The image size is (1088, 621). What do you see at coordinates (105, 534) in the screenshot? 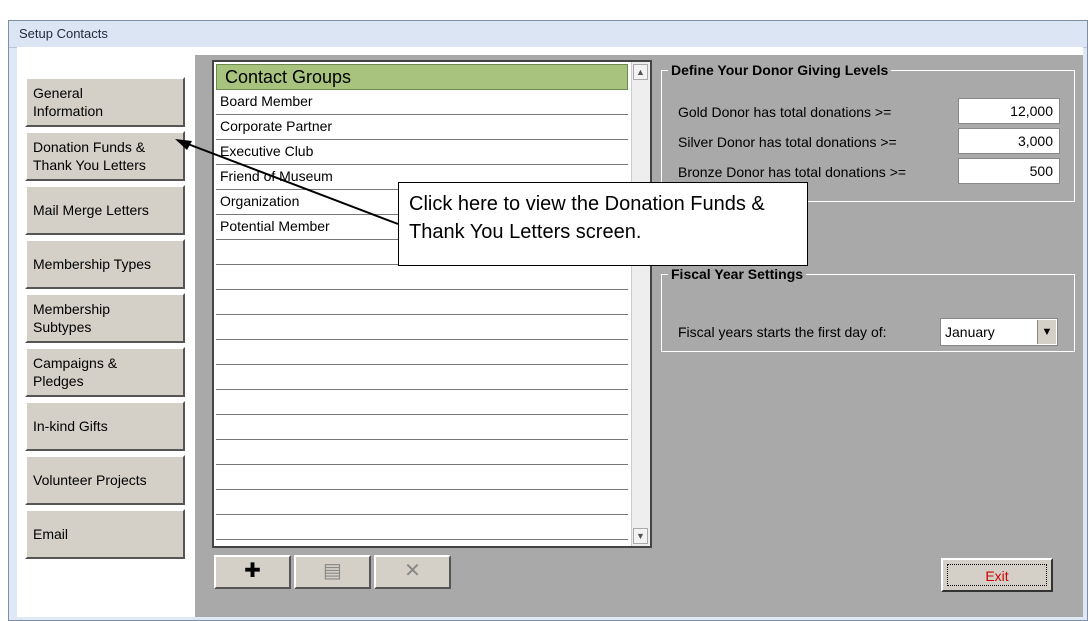
I see `nav-email: Email` at bounding box center [105, 534].